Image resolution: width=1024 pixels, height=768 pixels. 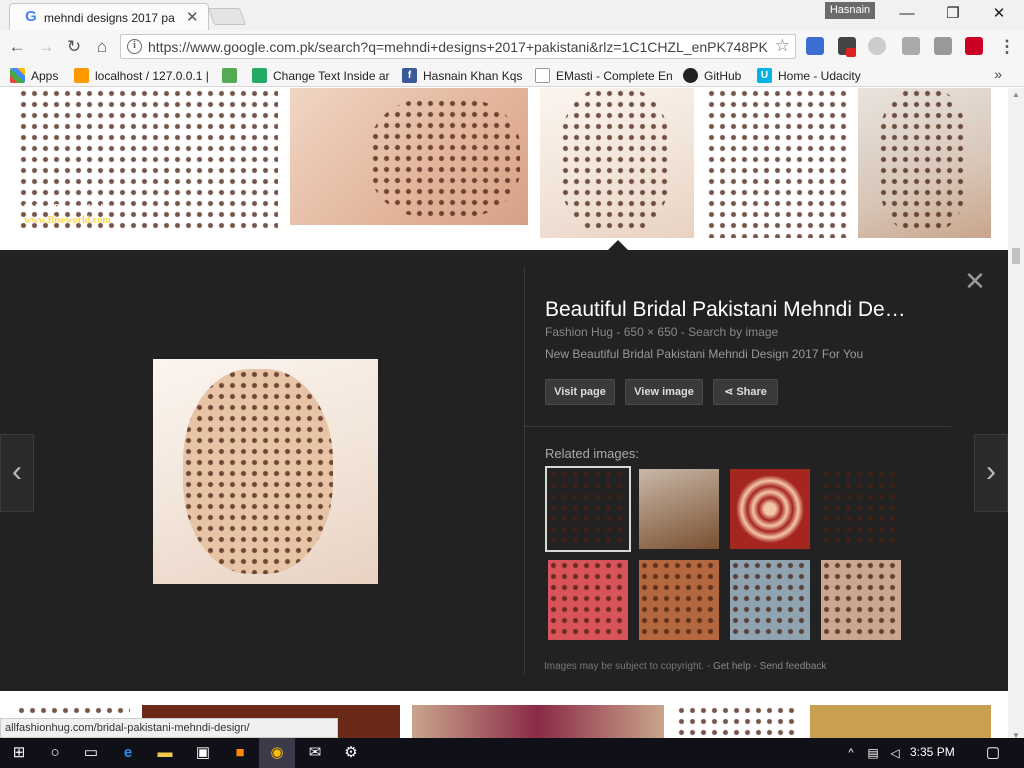 I want to click on panel-divider, so click(x=524, y=471).